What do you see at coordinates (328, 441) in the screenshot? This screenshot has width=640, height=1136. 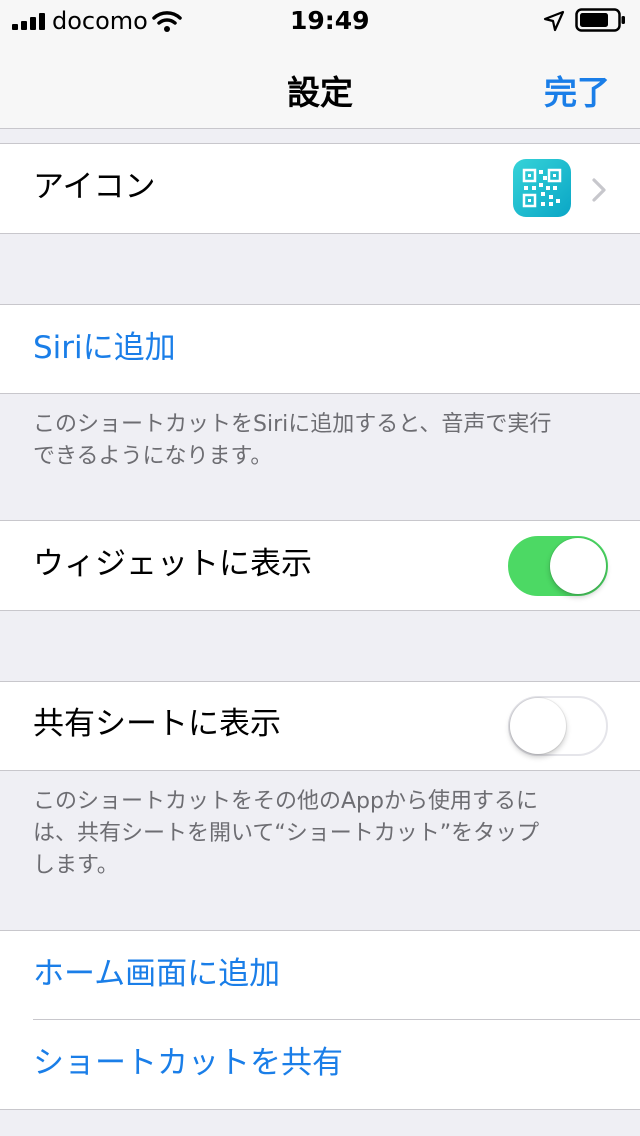 I see `siri-footer-note: このショートカットをSiriに追加すると、音声で実行 できるようになります。` at bounding box center [328, 441].